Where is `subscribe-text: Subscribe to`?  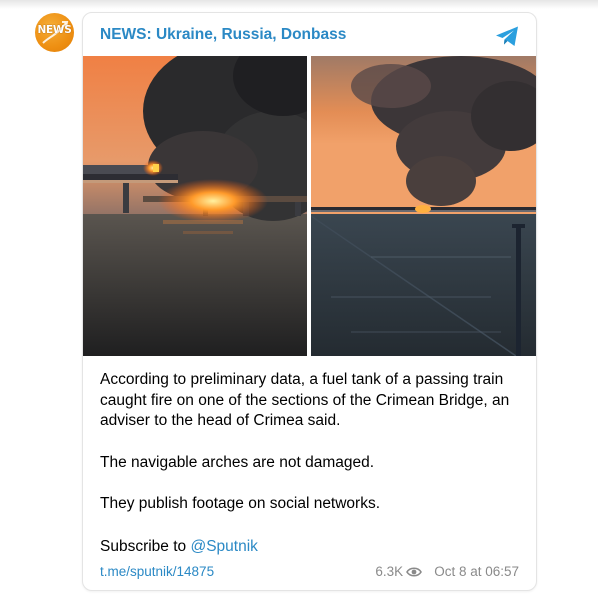
subscribe-text: Subscribe to is located at coordinates (145, 546).